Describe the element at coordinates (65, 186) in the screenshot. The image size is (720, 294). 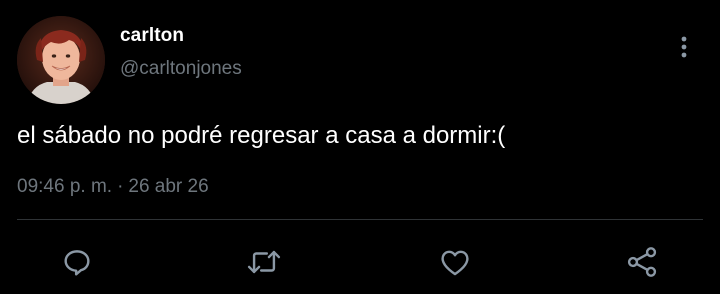
I see `tweet-time: 09:46 p. m.` at that location.